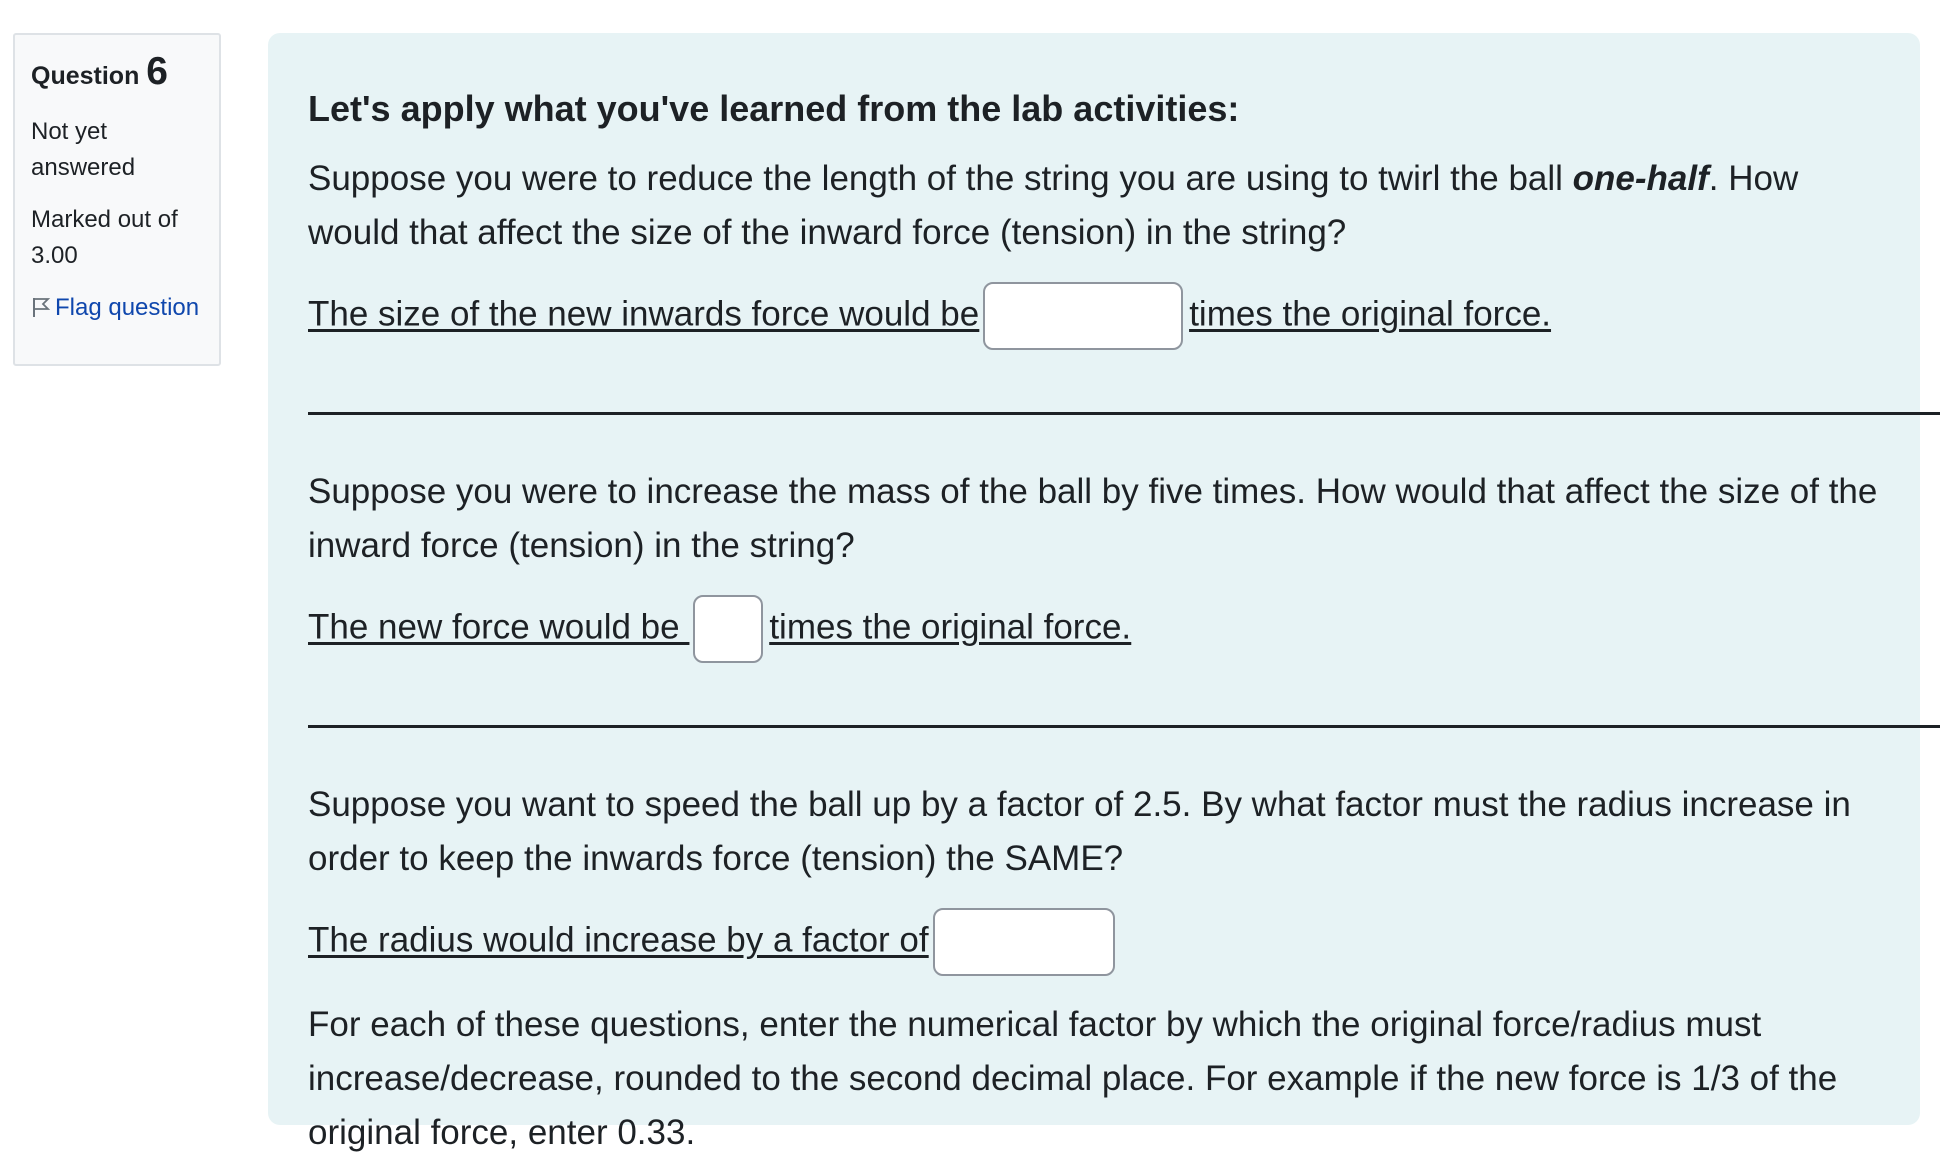 This screenshot has height=1160, width=1946. Describe the element at coordinates (618, 940) in the screenshot. I see `question-3-answer-prefix: The radius would increase by a factor of` at that location.